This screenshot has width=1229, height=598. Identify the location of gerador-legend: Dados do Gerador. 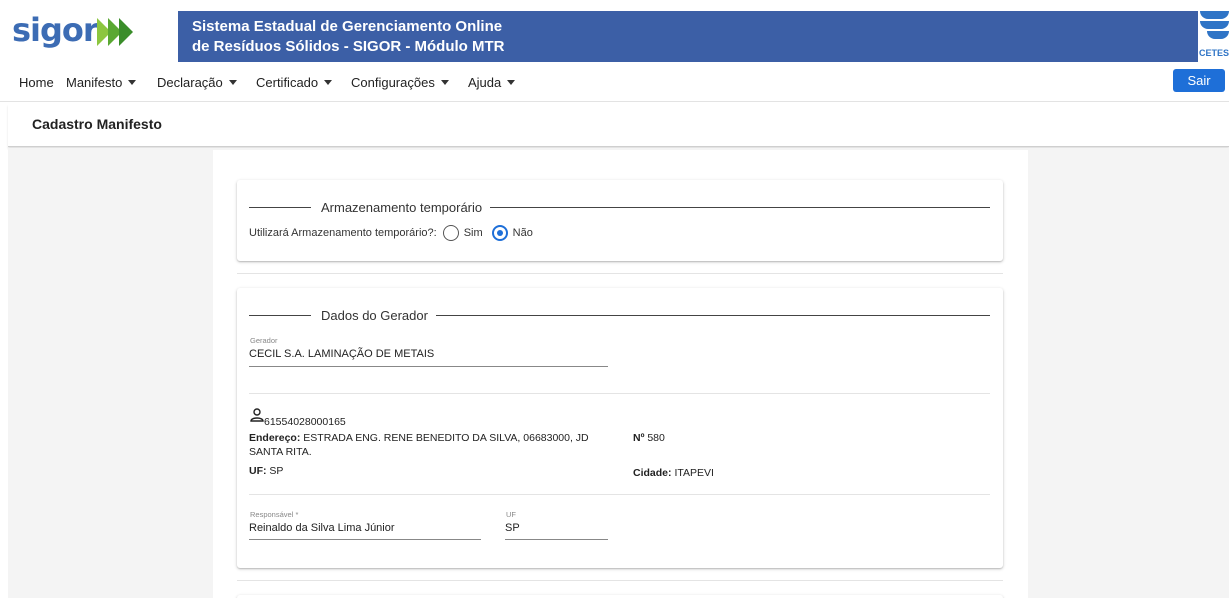
(619, 315).